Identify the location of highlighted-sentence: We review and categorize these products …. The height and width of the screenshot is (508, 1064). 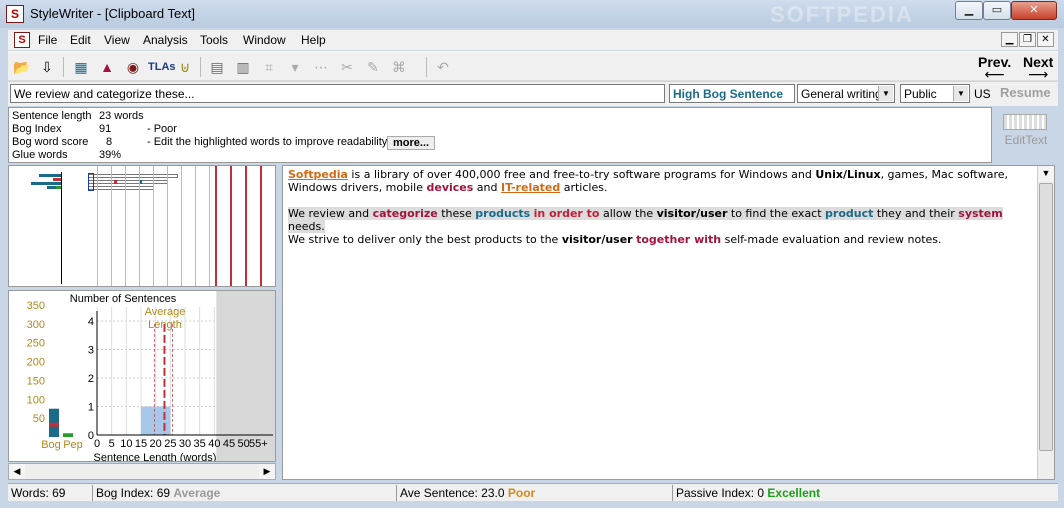
(645, 220).